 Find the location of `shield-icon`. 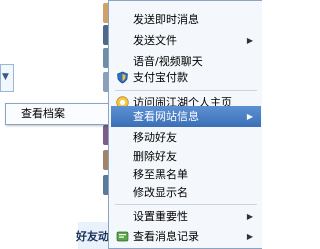

shield-icon is located at coordinates (122, 77).